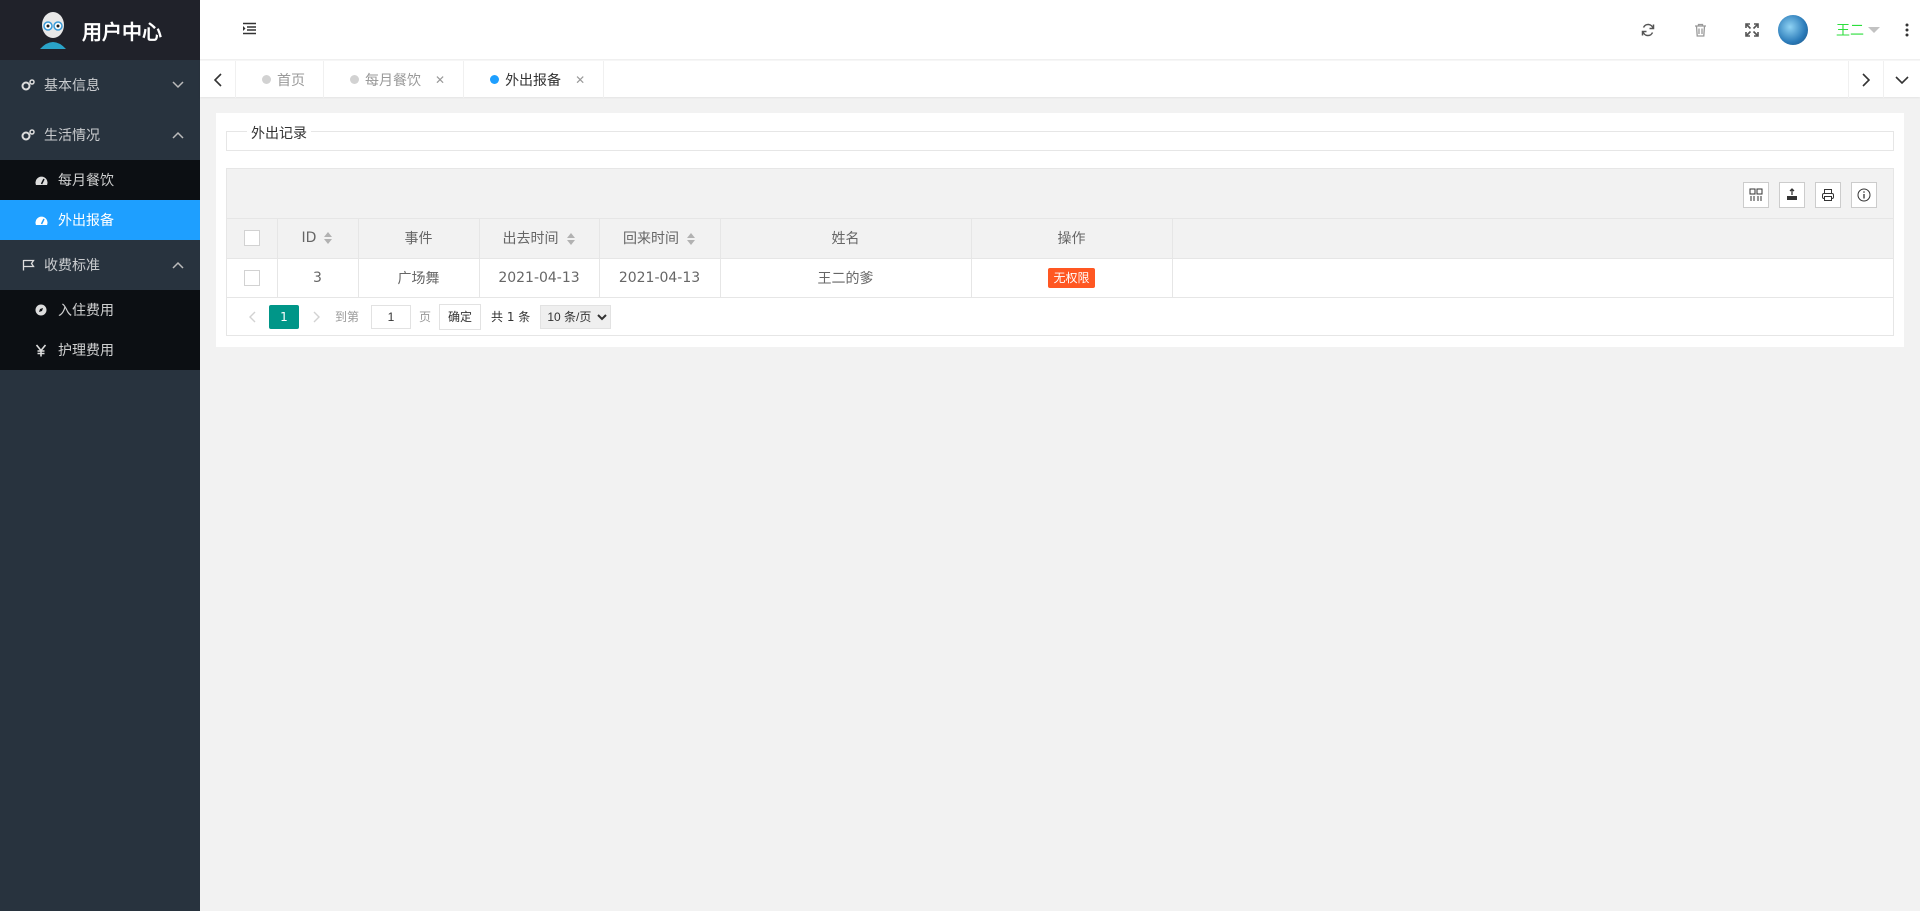  I want to click on select-all-checkbox, so click(251, 238).